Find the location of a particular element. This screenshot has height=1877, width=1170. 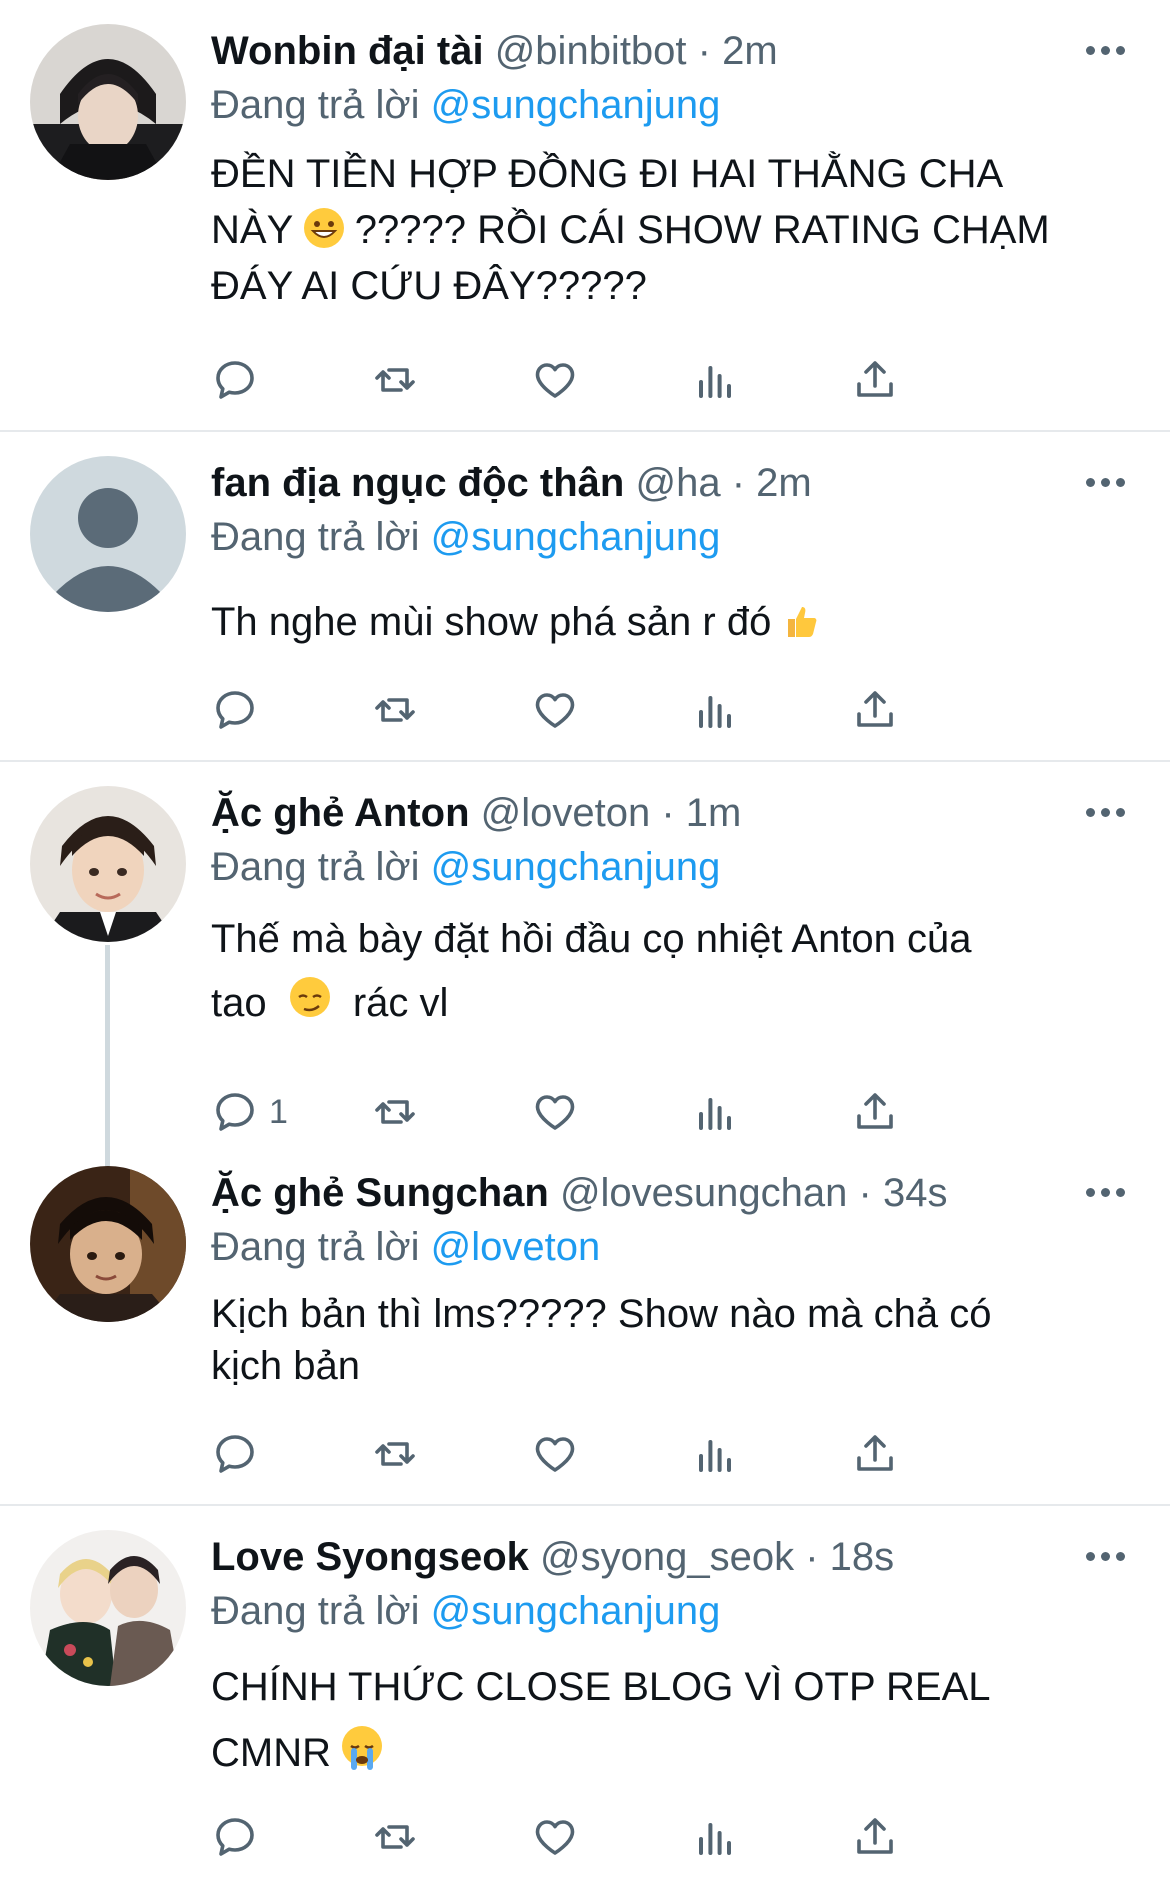

avatar-sungchan is located at coordinates (108, 1244).